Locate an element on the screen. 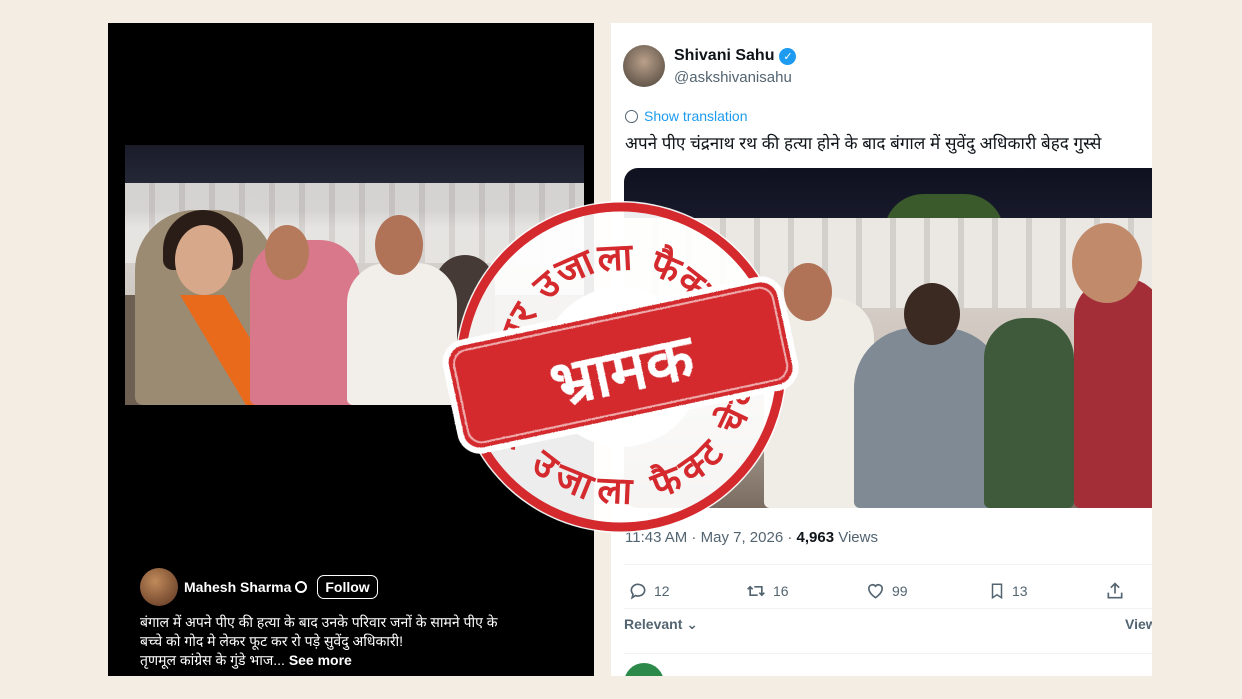 This screenshot has height=699, width=1242. repost-icon is located at coordinates (756, 591).